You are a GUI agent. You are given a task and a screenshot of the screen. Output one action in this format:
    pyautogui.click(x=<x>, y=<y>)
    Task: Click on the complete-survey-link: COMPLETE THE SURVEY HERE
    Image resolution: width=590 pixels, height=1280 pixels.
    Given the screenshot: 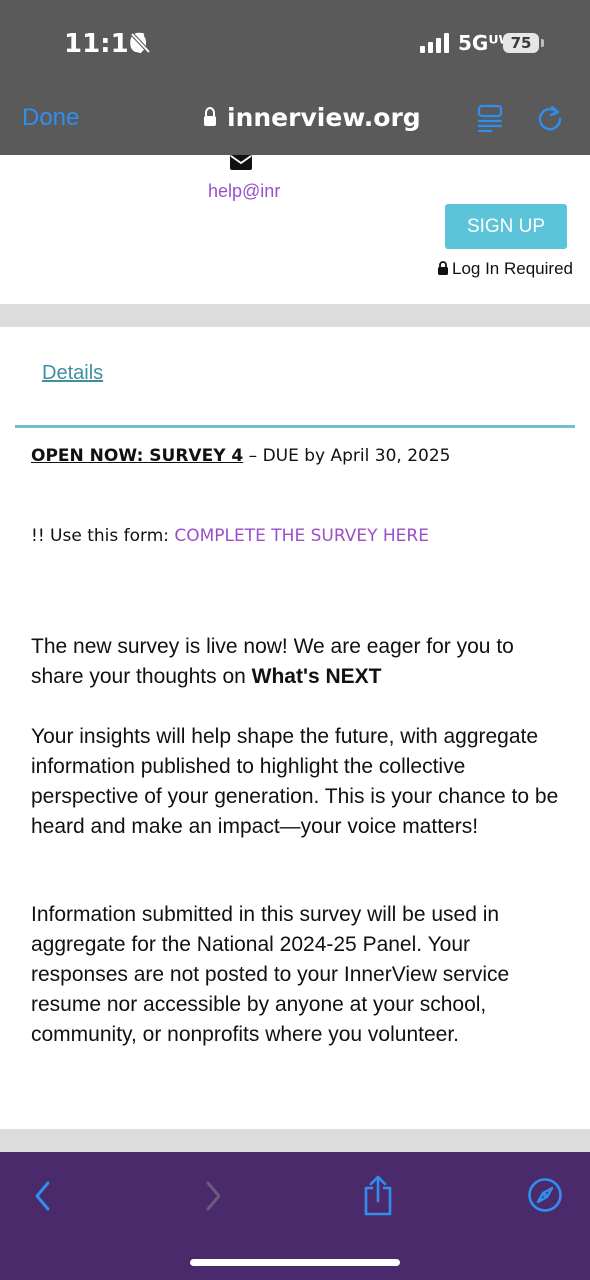 What is the action you would take?
    pyautogui.click(x=301, y=536)
    